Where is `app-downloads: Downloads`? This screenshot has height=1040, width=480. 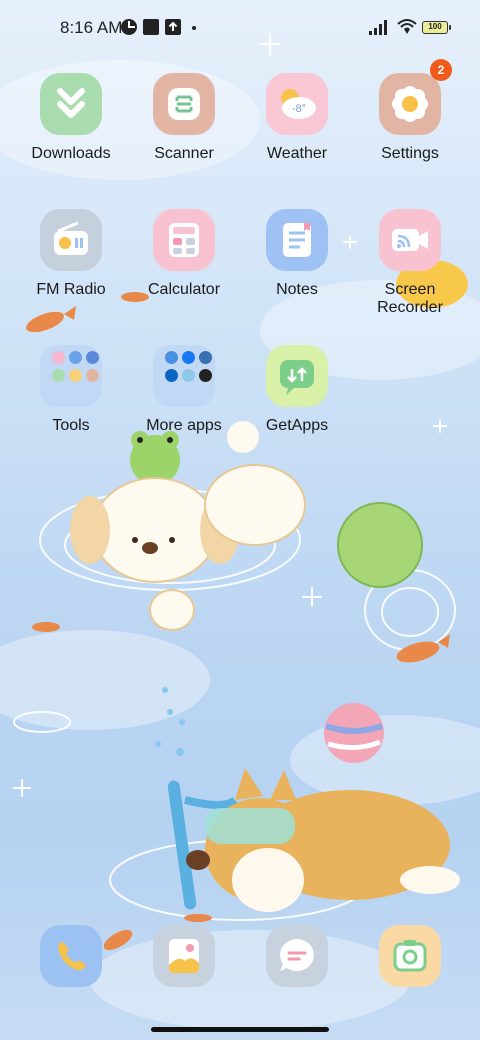
app-downloads: Downloads is located at coordinates (71, 133).